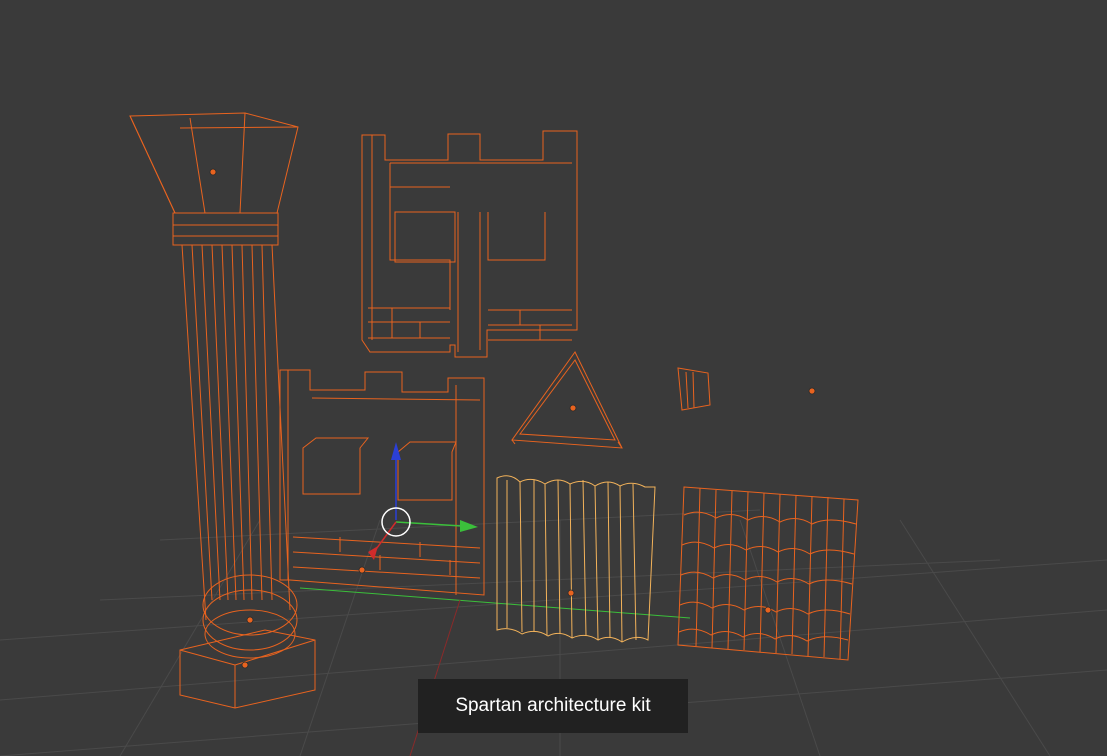 The height and width of the screenshot is (756, 1107). I want to click on fluted-panel-mesh, so click(576, 559).